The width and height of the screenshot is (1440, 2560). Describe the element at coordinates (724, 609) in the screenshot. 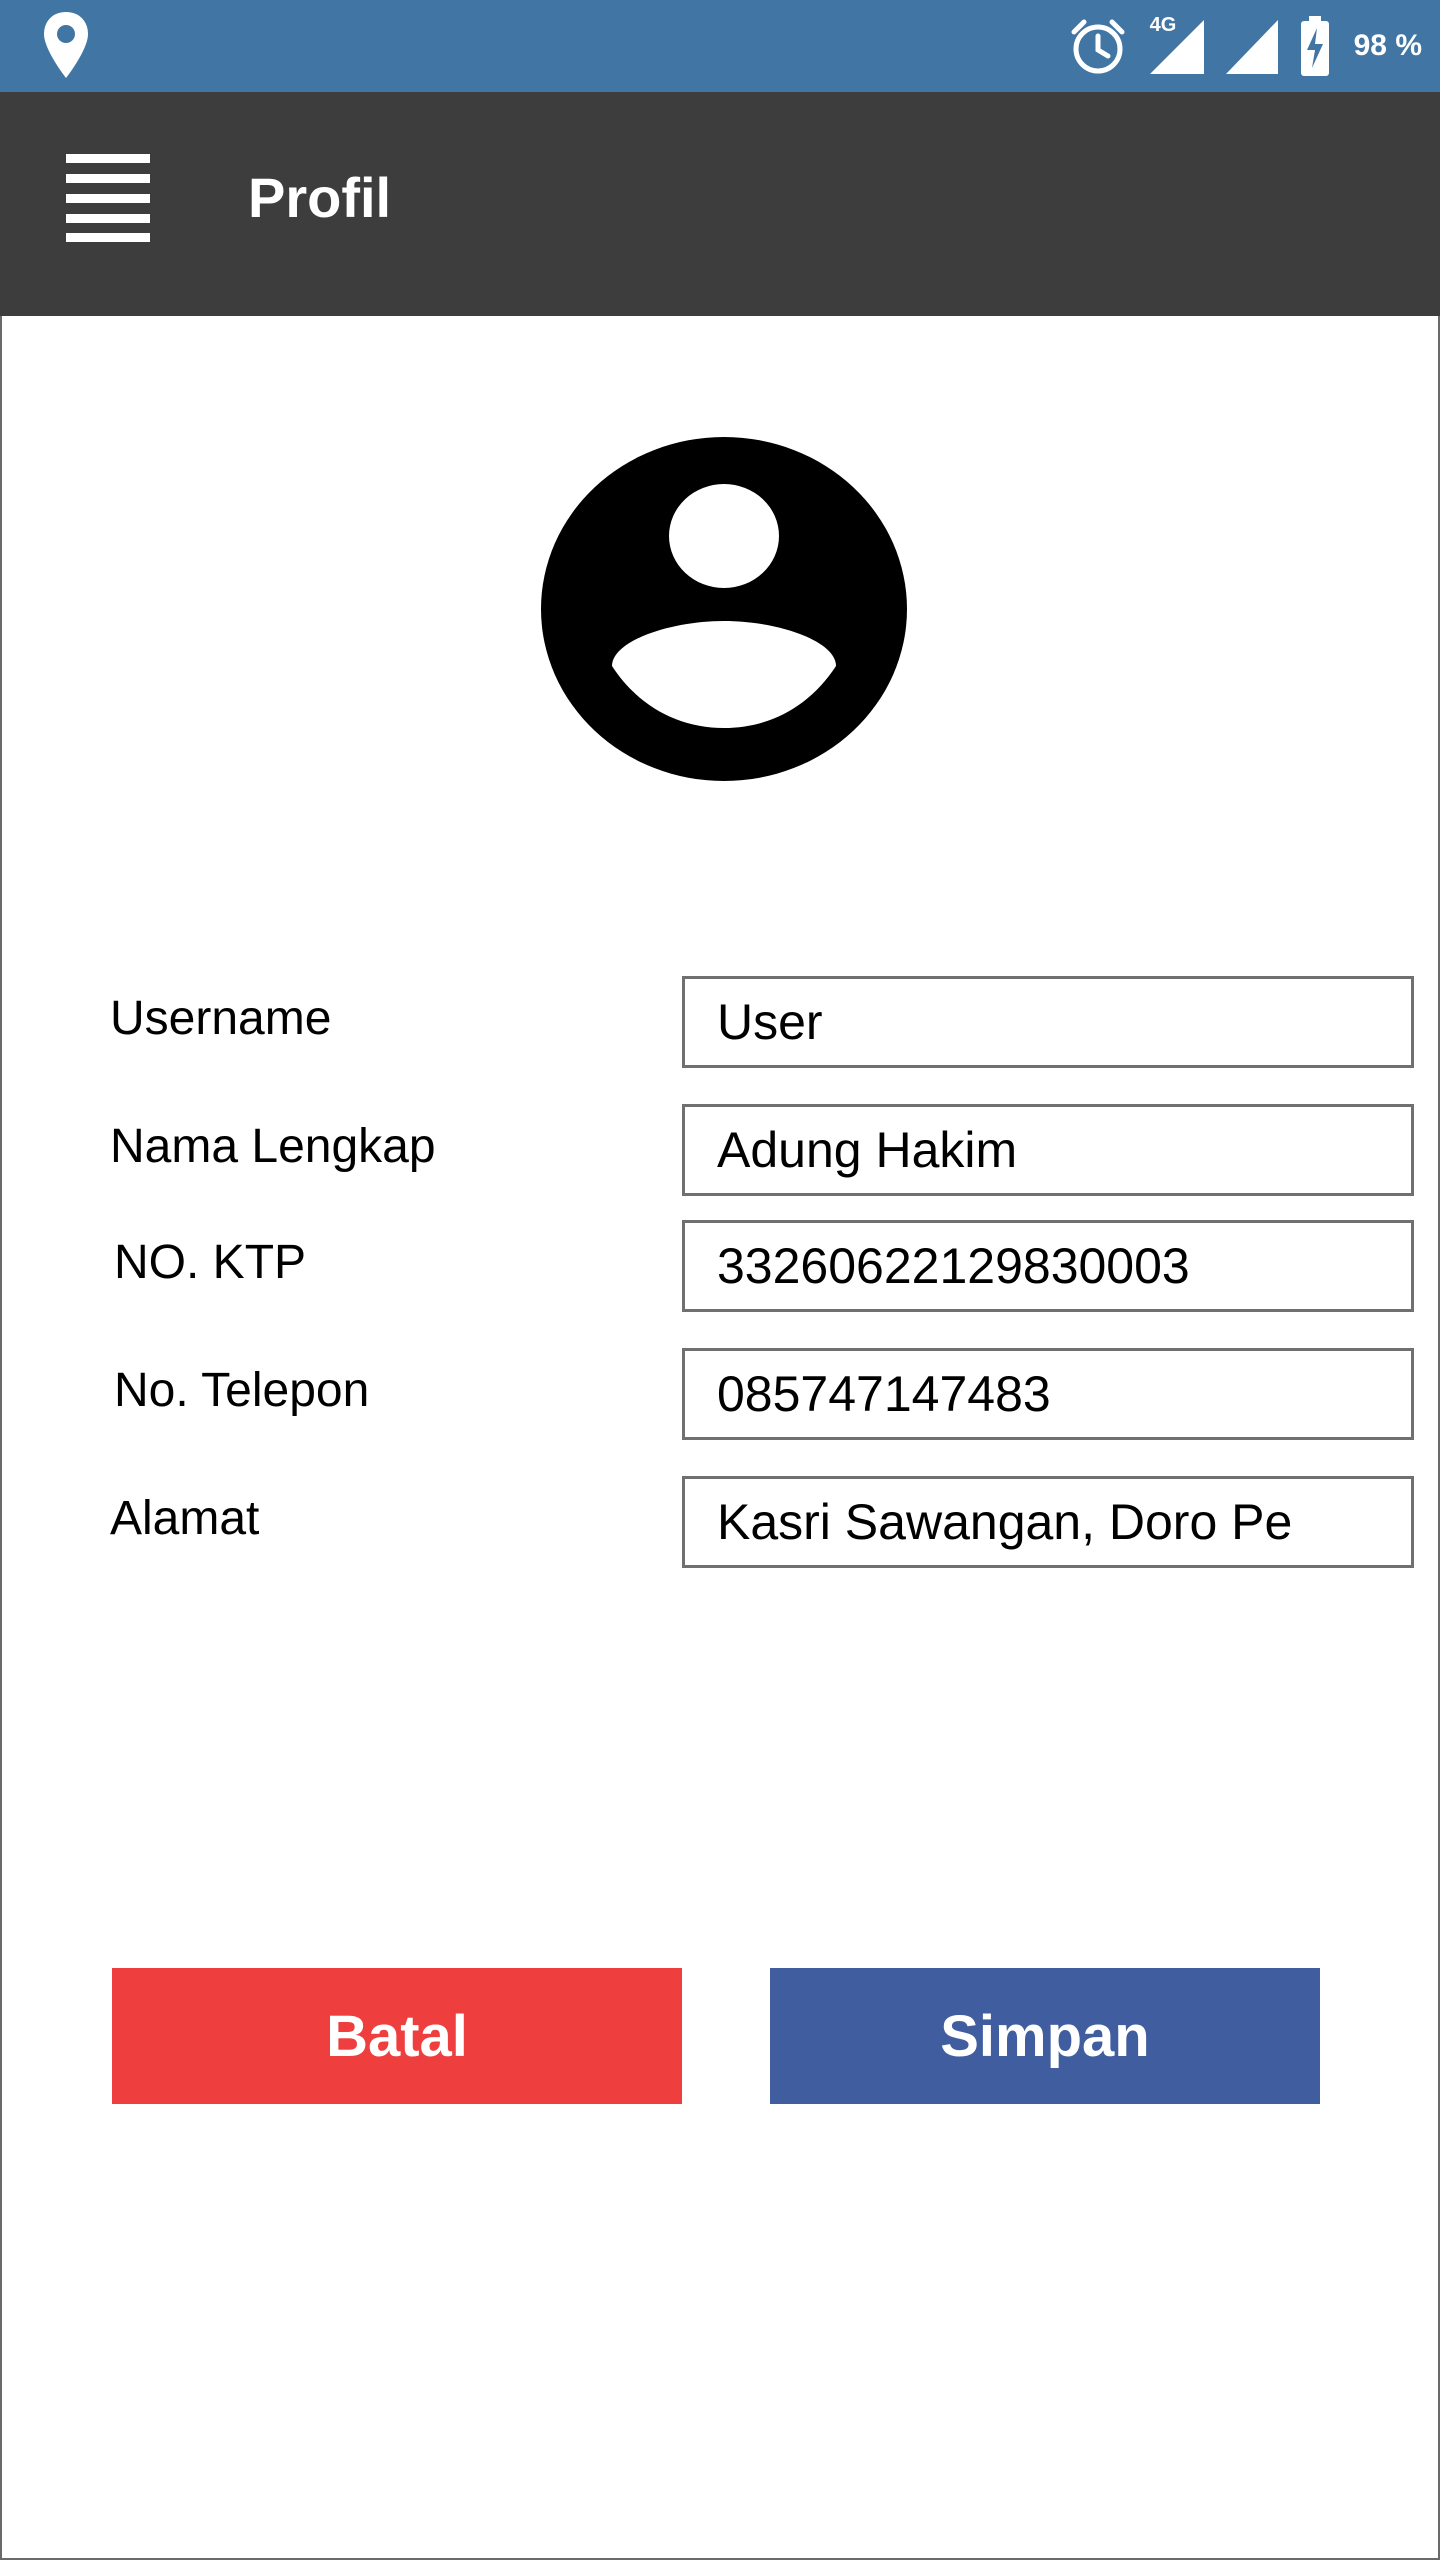

I see `user-avatar-icon` at that location.